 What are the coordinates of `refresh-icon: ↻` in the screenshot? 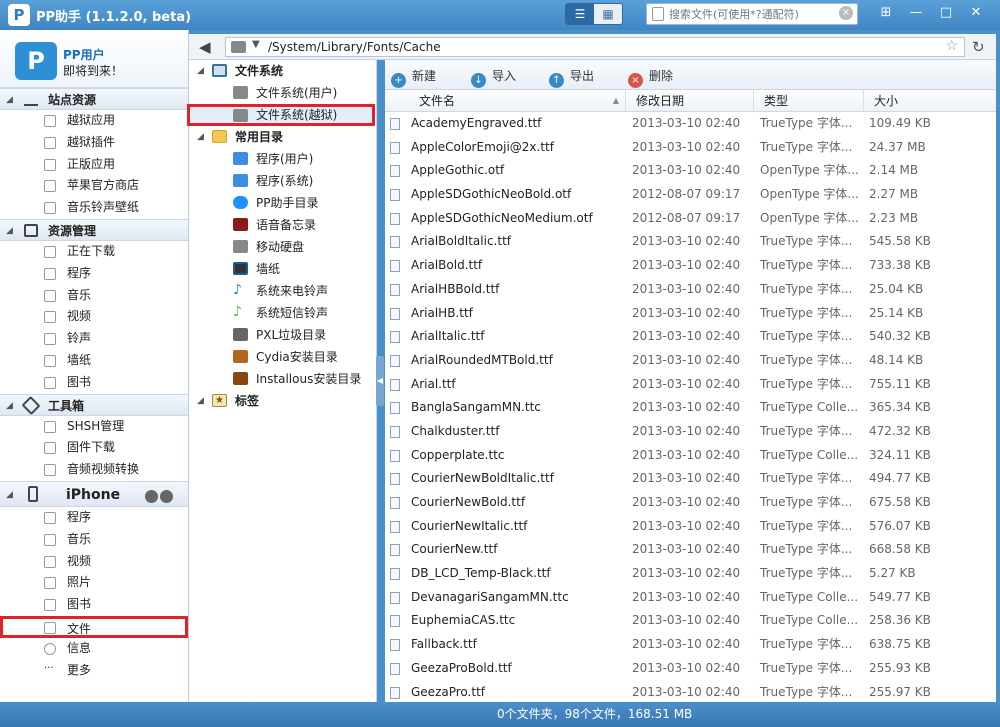 It's located at (978, 47).